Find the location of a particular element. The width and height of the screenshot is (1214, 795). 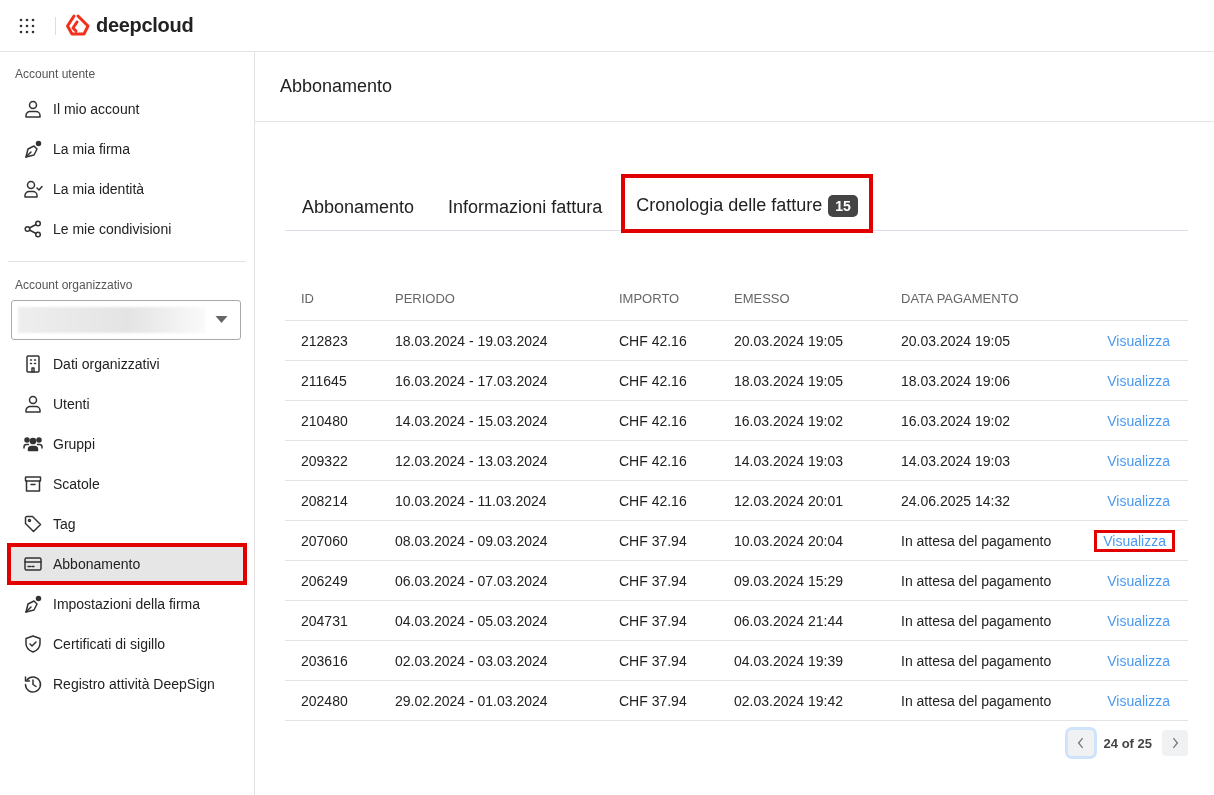

period-cell: 29.02.2024 - 01.03.2024 is located at coordinates (471, 700).